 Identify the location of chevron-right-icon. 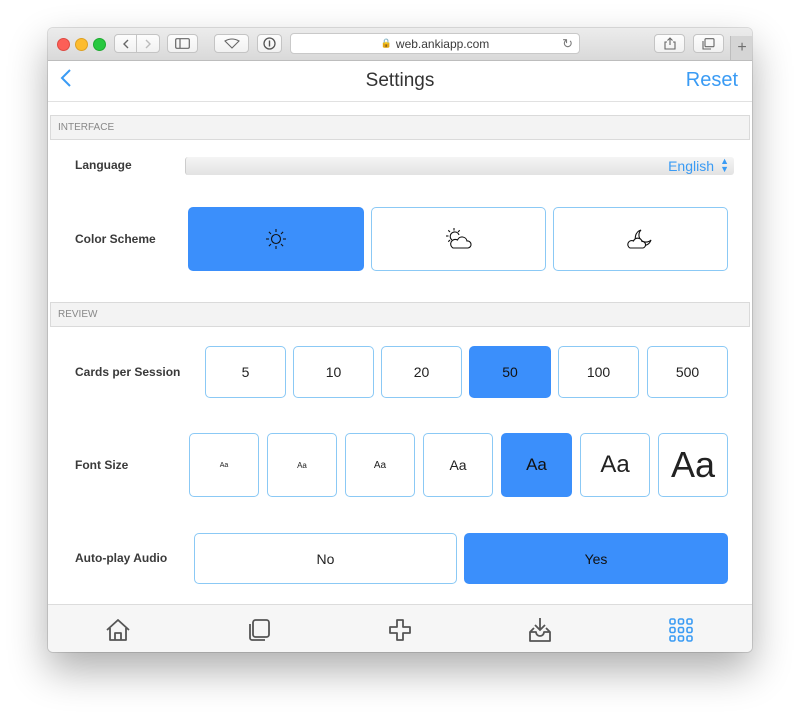
(148, 43).